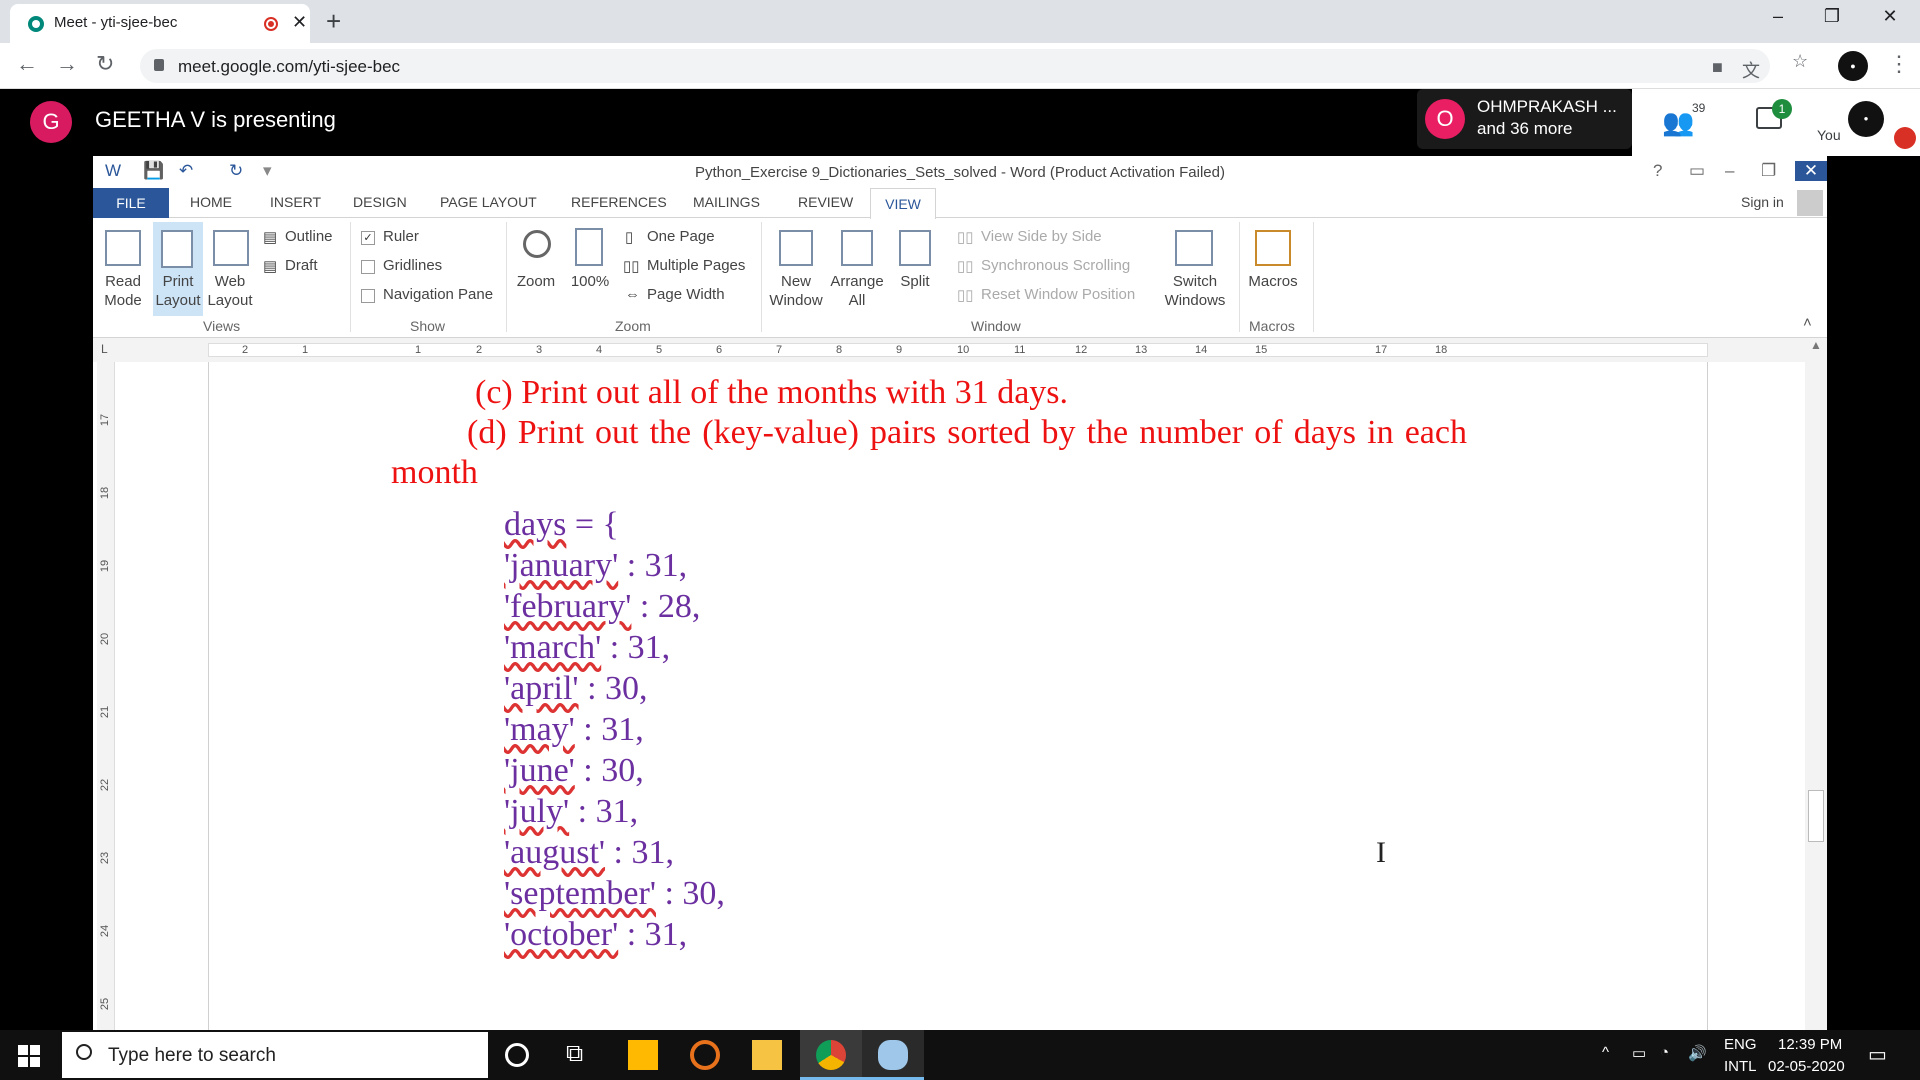  What do you see at coordinates (1890, 16) in the screenshot?
I see `close-window-button: ✕` at bounding box center [1890, 16].